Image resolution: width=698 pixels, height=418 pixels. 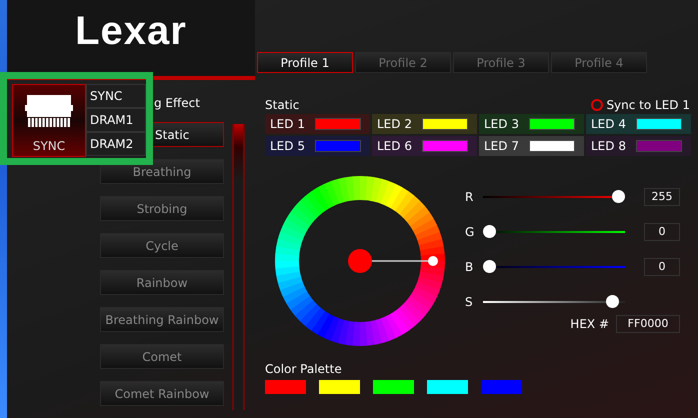 I want to click on hex-label: HEX #, so click(x=589, y=324).